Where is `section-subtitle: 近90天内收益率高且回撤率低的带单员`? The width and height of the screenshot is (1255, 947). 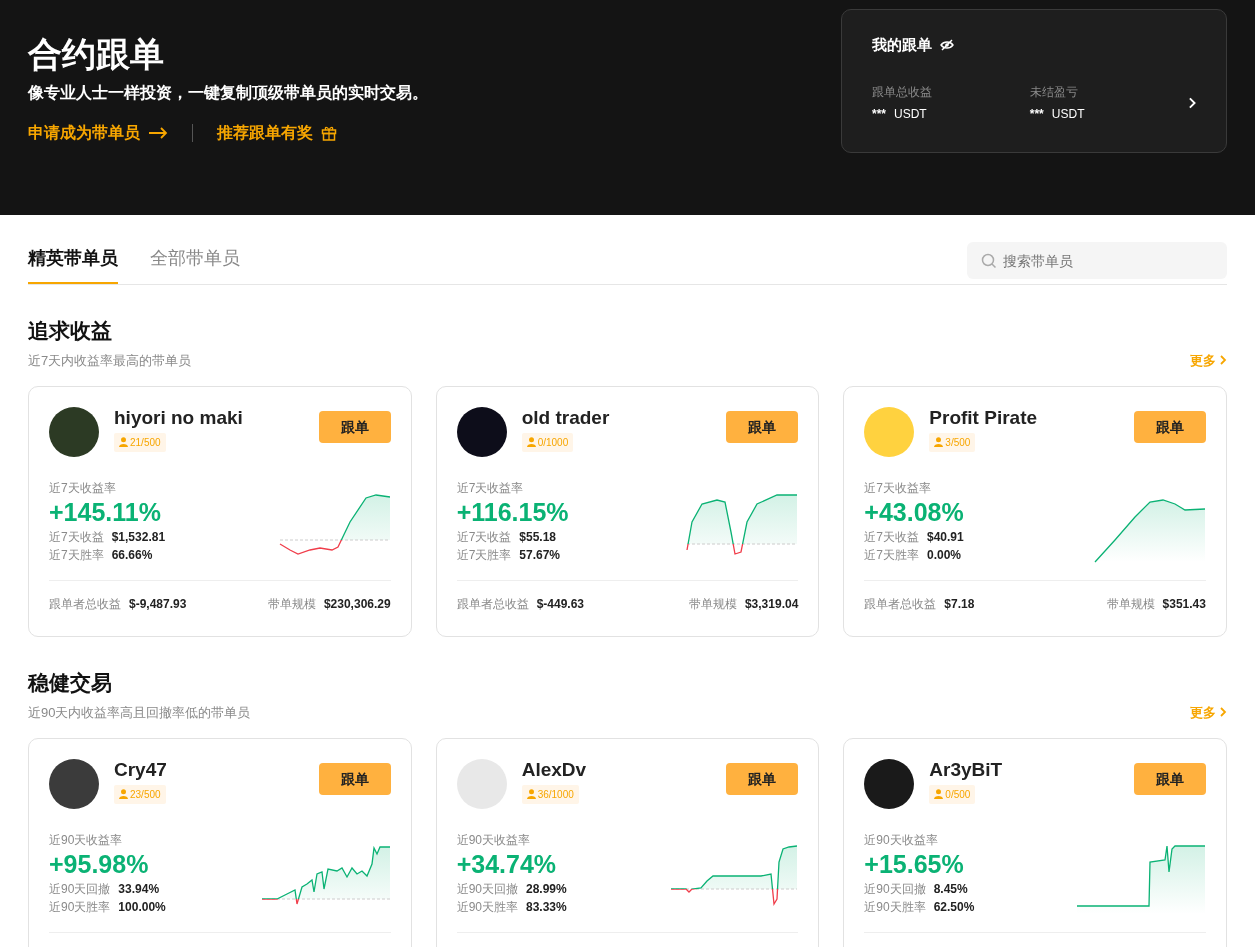
section-subtitle: 近90天内收益率高且回撤率低的带单员 is located at coordinates (139, 712).